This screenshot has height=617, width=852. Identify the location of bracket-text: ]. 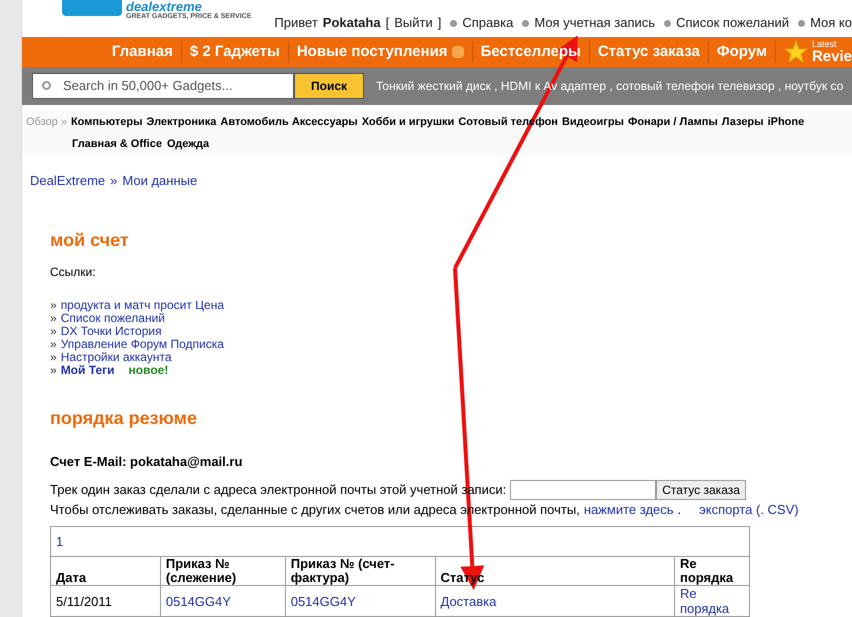
(440, 23).